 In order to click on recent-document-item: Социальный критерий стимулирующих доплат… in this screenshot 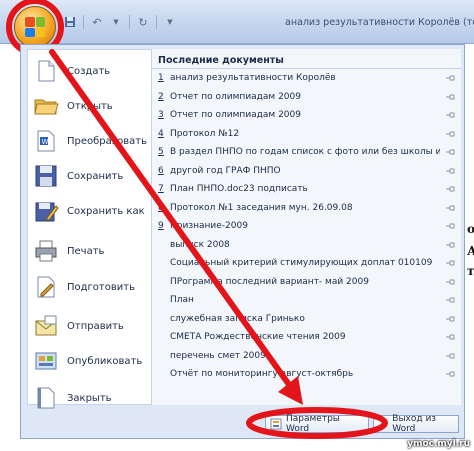, I will do `click(306, 263)`.